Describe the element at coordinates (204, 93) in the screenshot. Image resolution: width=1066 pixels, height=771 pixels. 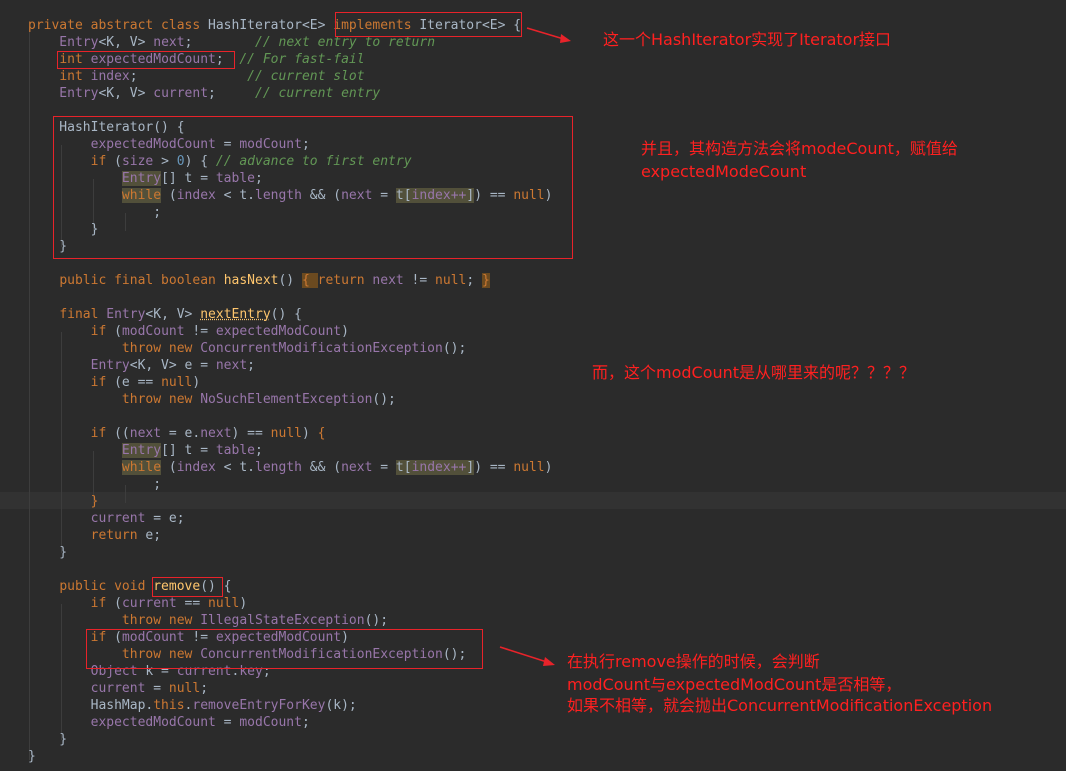
I see `code-line: Entry<K, V> current; // current entry` at that location.